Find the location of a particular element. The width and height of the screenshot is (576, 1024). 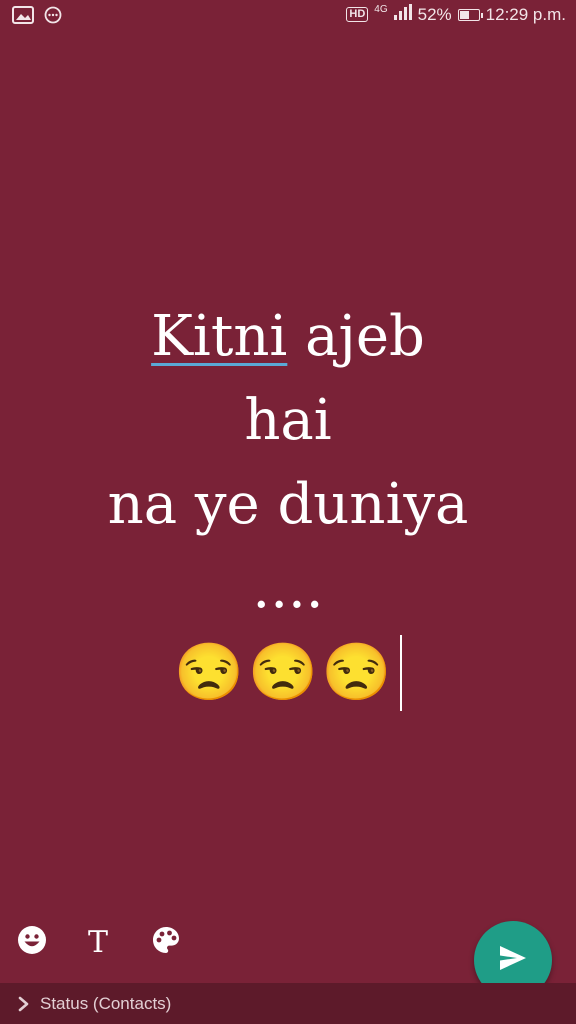

status-line-2: hai is located at coordinates (288, 420).